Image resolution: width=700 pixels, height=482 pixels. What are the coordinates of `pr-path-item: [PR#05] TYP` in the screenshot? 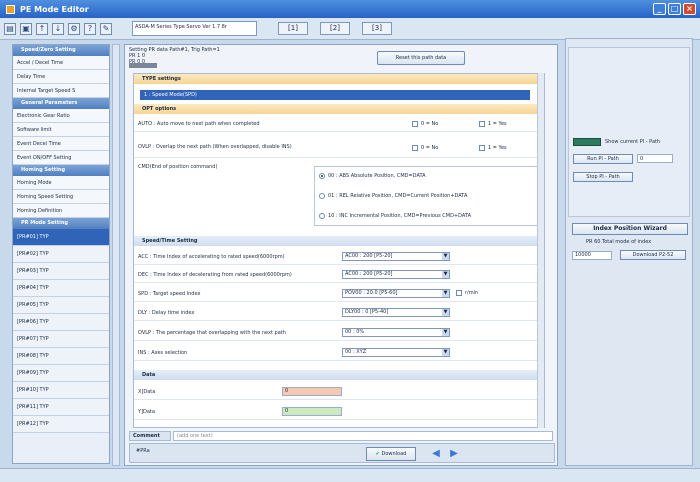 It's located at (61, 305).